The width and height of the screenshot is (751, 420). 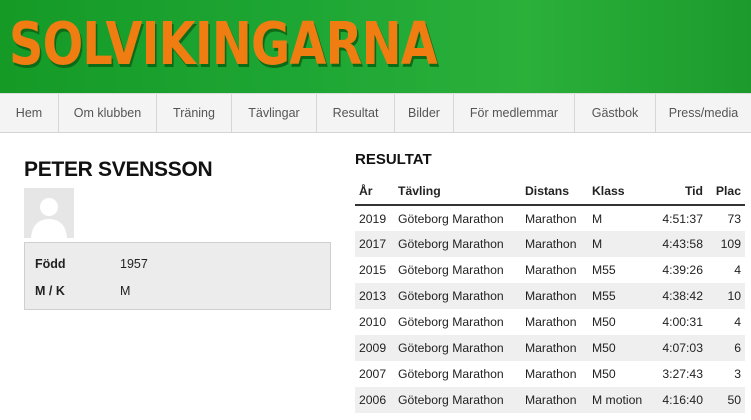 I want to click on person-silhouette-icon, so click(x=49, y=213).